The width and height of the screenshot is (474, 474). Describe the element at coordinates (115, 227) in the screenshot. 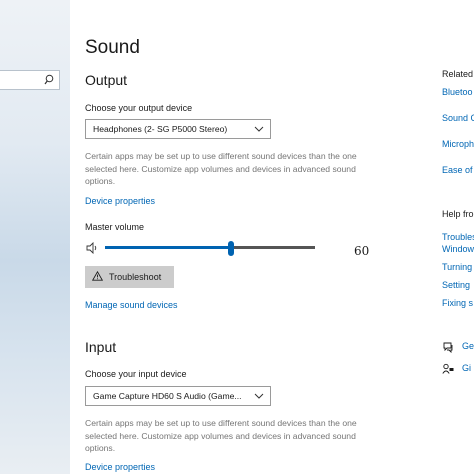

I see `master-volume-label: Master volume` at that location.